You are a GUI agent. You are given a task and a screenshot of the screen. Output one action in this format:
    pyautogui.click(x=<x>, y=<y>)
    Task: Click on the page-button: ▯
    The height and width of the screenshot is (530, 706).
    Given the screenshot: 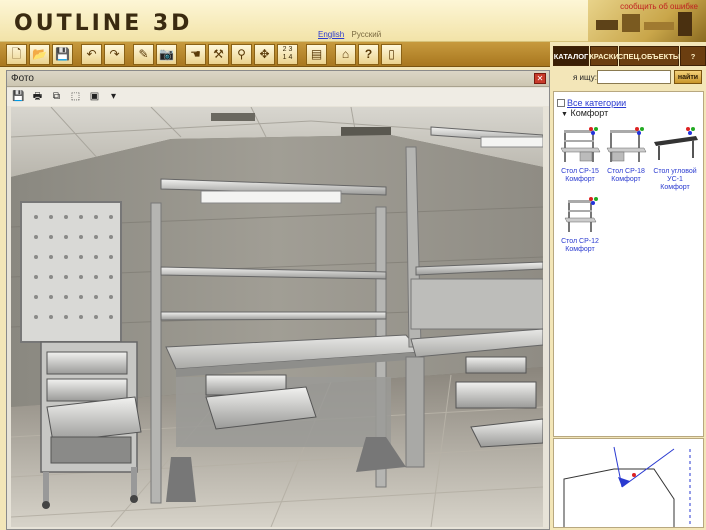 What is the action you would take?
    pyautogui.click(x=391, y=54)
    